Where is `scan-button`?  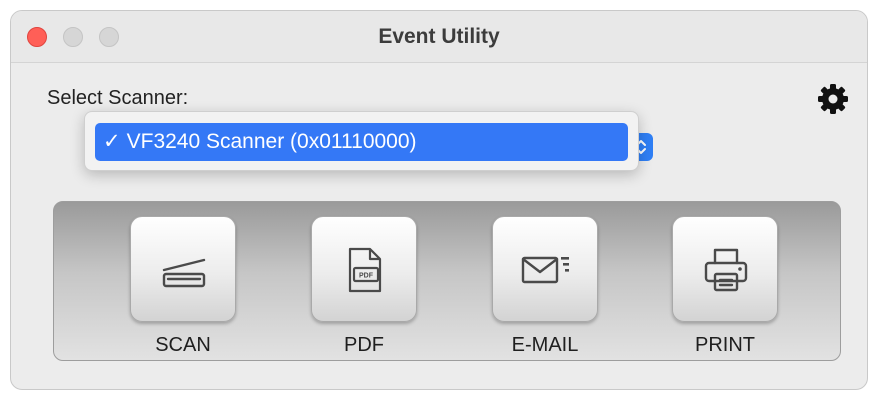
scan-button is located at coordinates (183, 269).